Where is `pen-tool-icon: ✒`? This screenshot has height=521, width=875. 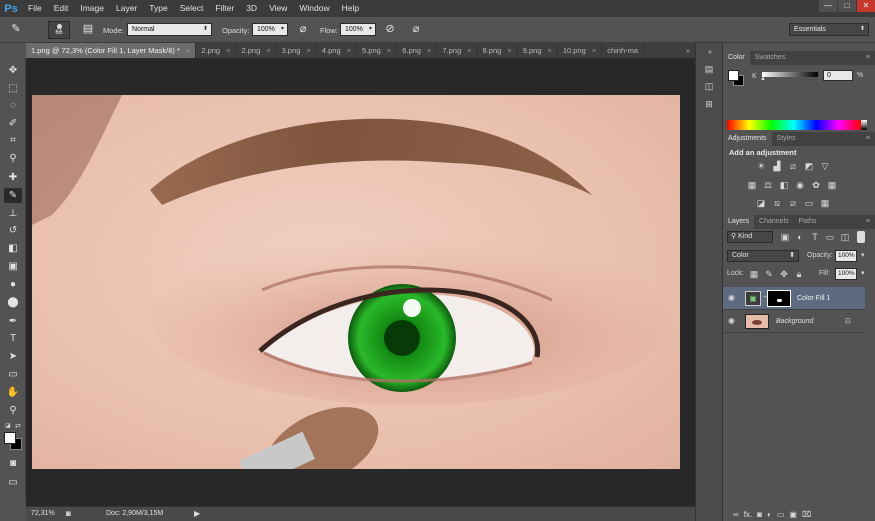
pen-tool-icon: ✒ is located at coordinates (13, 321).